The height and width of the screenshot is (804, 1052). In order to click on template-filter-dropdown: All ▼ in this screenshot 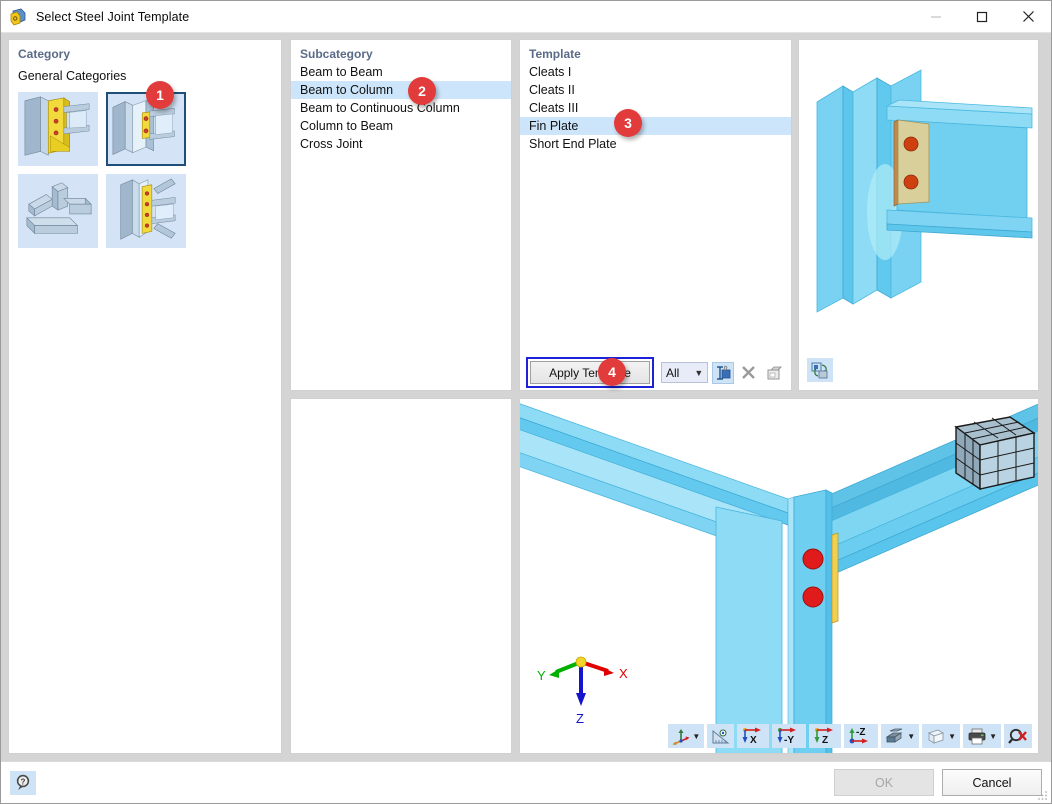, I will do `click(685, 372)`.